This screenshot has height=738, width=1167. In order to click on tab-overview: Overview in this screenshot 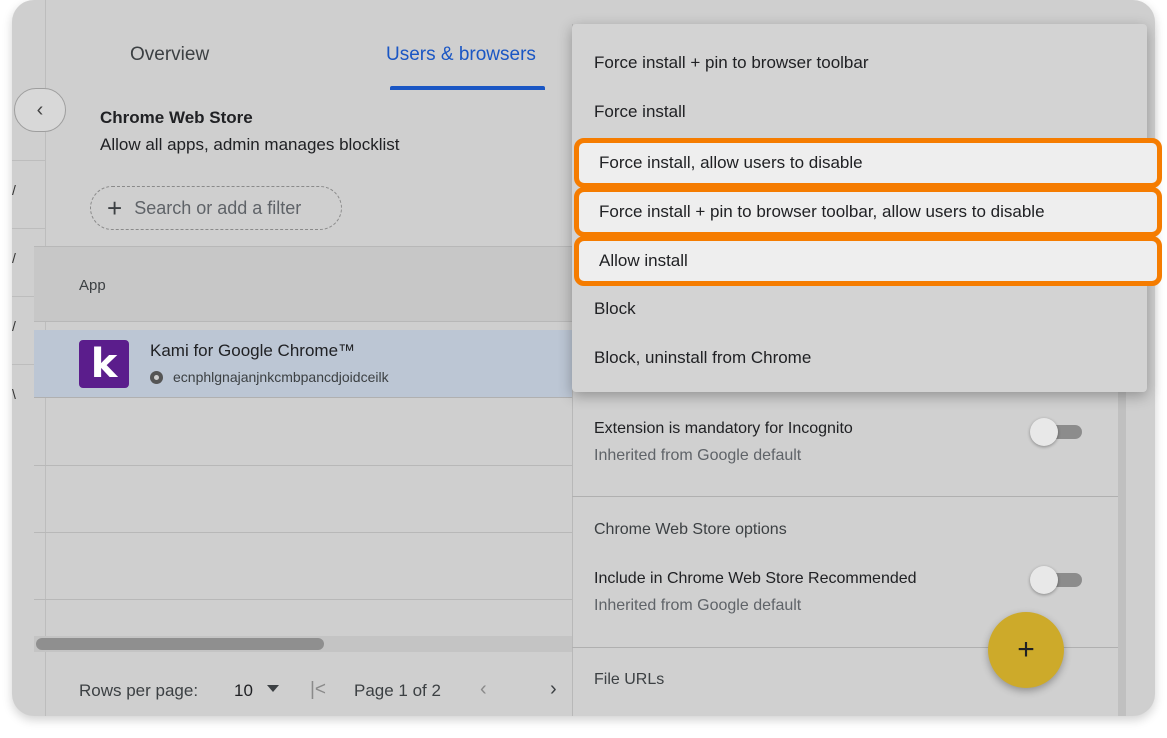, I will do `click(169, 55)`.